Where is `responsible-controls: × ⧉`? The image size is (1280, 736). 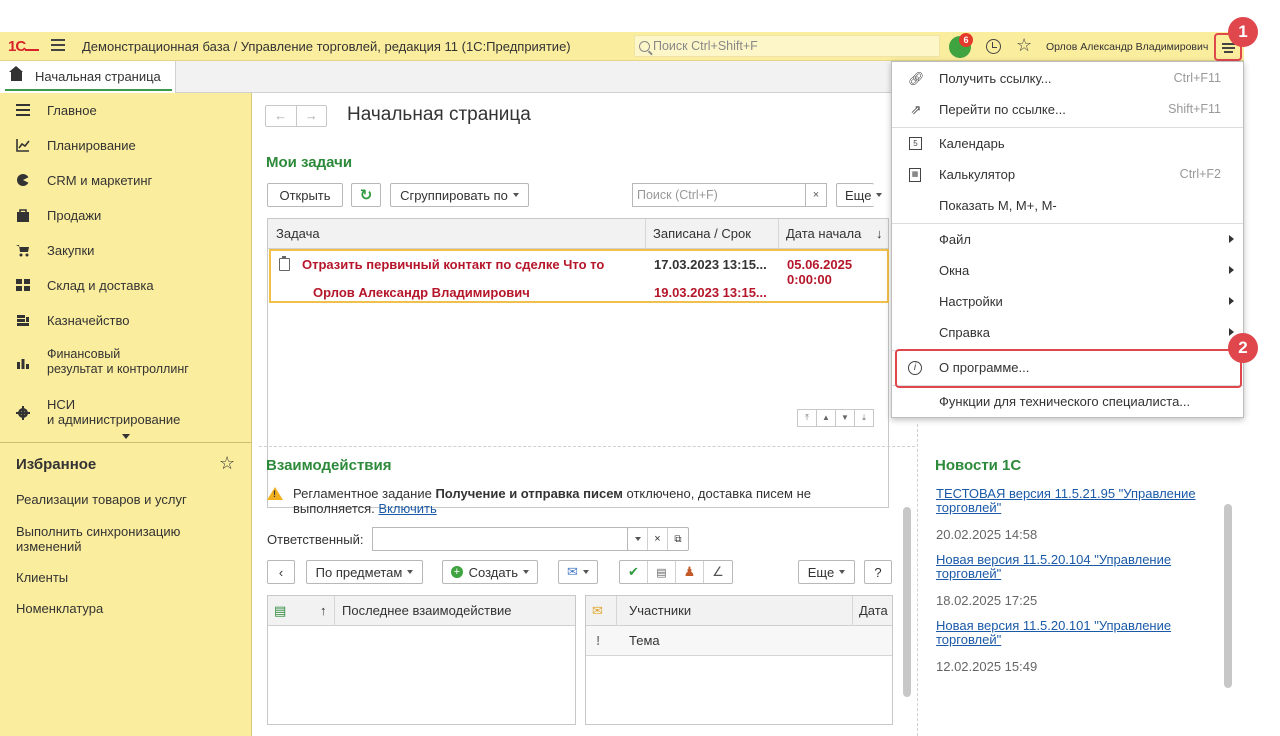
responsible-controls: × ⧉ is located at coordinates (658, 539).